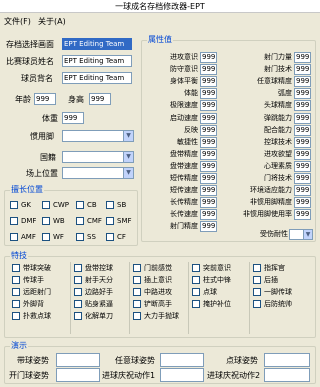 The height and width of the screenshot is (387, 320). I want to click on injury-tolerance-select: ▼, so click(301, 234).